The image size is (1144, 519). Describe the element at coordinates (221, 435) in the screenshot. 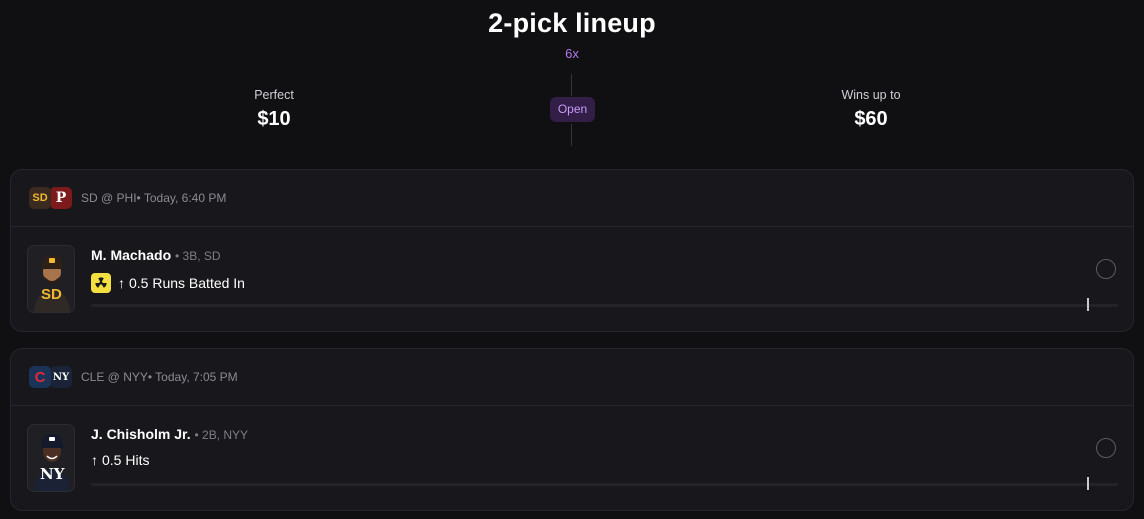

I see `player-position-team: • 2B, NYY` at that location.